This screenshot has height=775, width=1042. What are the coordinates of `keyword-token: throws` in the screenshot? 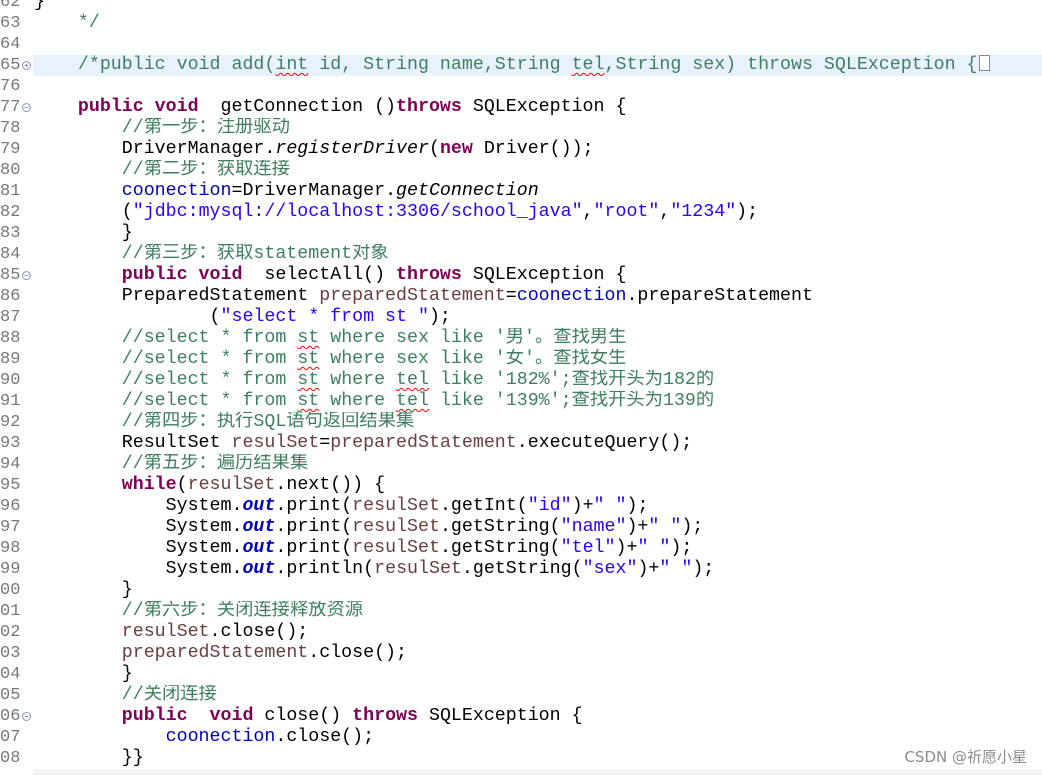 It's located at (429, 275).